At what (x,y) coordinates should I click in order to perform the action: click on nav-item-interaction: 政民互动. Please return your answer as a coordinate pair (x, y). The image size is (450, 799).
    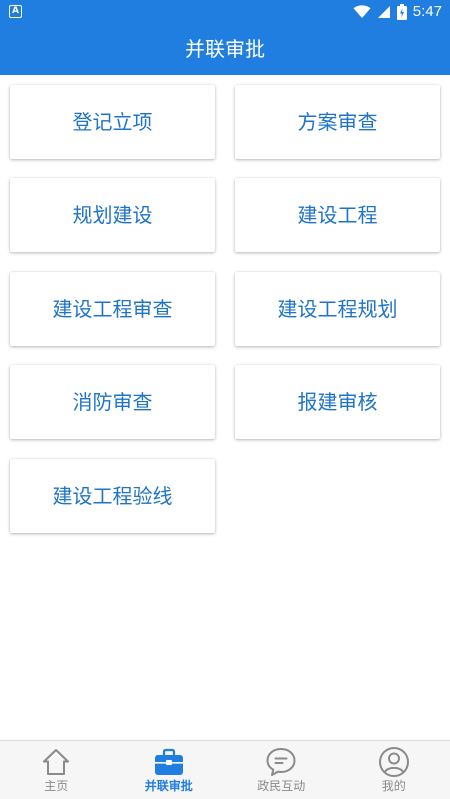
    Looking at the image, I should click on (281, 770).